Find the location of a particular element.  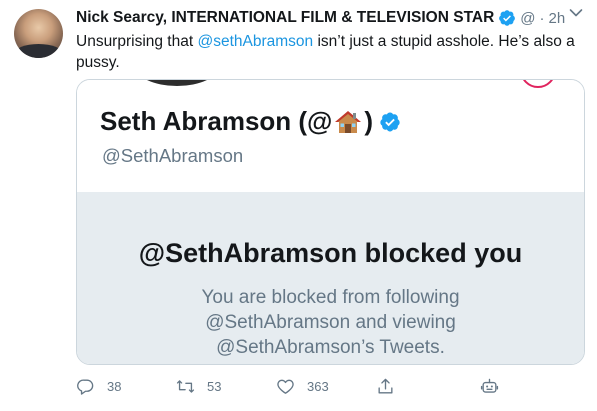

mention-link: @sethAbramson is located at coordinates (255, 41).